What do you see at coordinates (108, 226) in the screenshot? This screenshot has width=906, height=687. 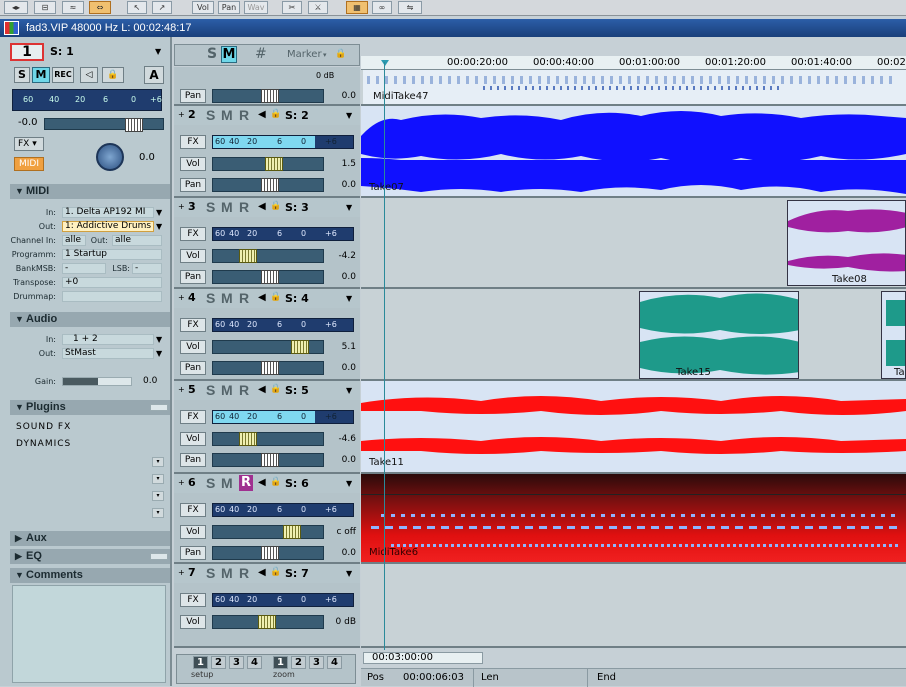 I see `midi-out-field: 1: Addictive Drums` at bounding box center [108, 226].